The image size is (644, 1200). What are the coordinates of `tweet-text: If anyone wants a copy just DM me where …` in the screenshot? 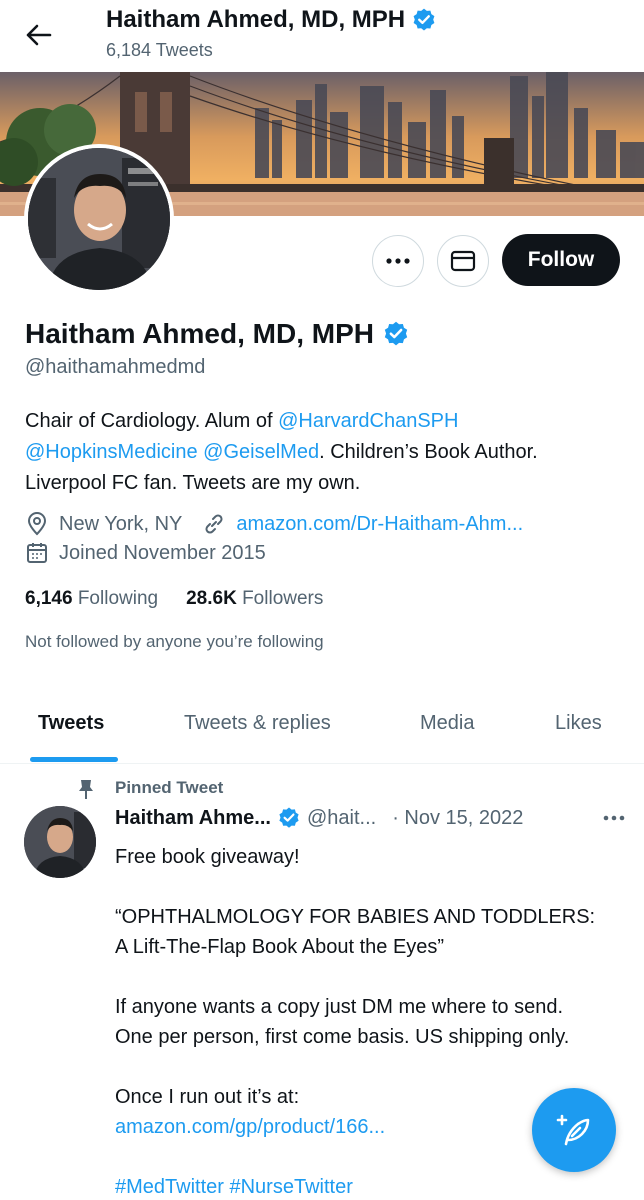 It's located at (339, 1007).